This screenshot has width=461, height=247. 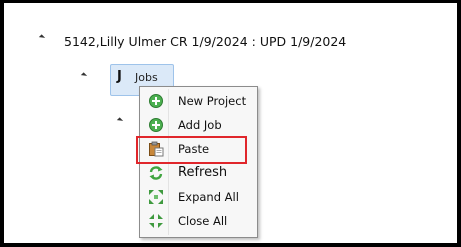 What do you see at coordinates (119, 76) in the screenshot?
I see `job-icon: J` at bounding box center [119, 76].